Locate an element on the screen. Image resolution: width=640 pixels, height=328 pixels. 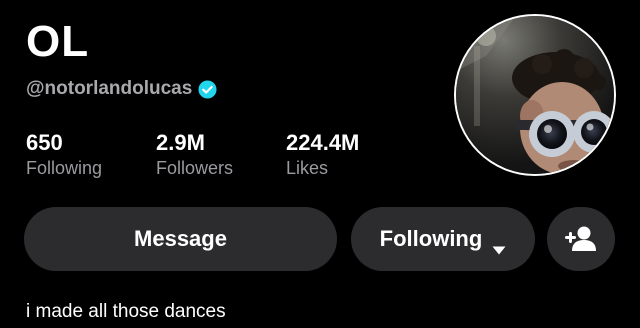
message-button-label: Message is located at coordinates (180, 238).